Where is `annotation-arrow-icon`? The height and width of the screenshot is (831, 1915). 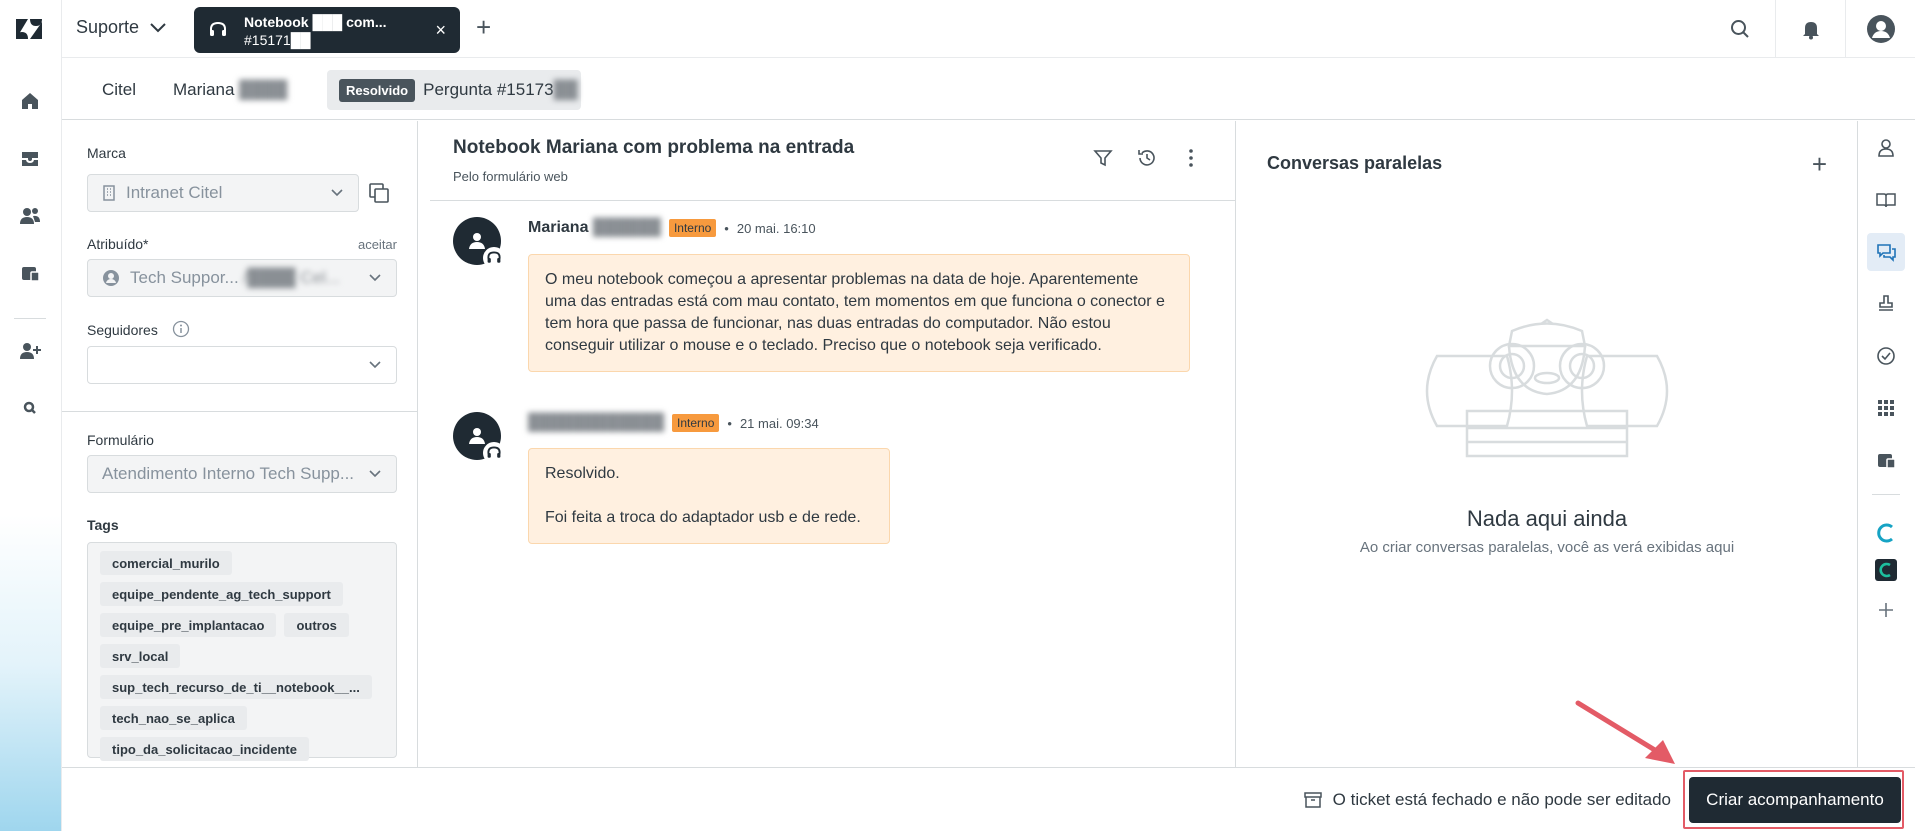
annotation-arrow-icon is located at coordinates (1625, 732).